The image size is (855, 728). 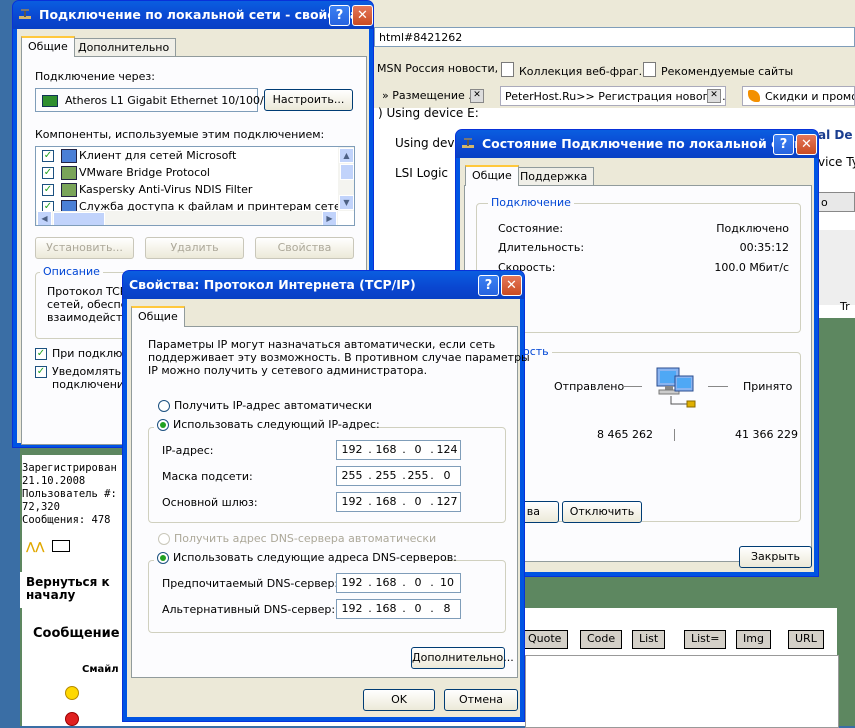 What do you see at coordinates (398, 502) in the screenshot?
I see `gateway-field: 192. 168. 0. 127` at bounding box center [398, 502].